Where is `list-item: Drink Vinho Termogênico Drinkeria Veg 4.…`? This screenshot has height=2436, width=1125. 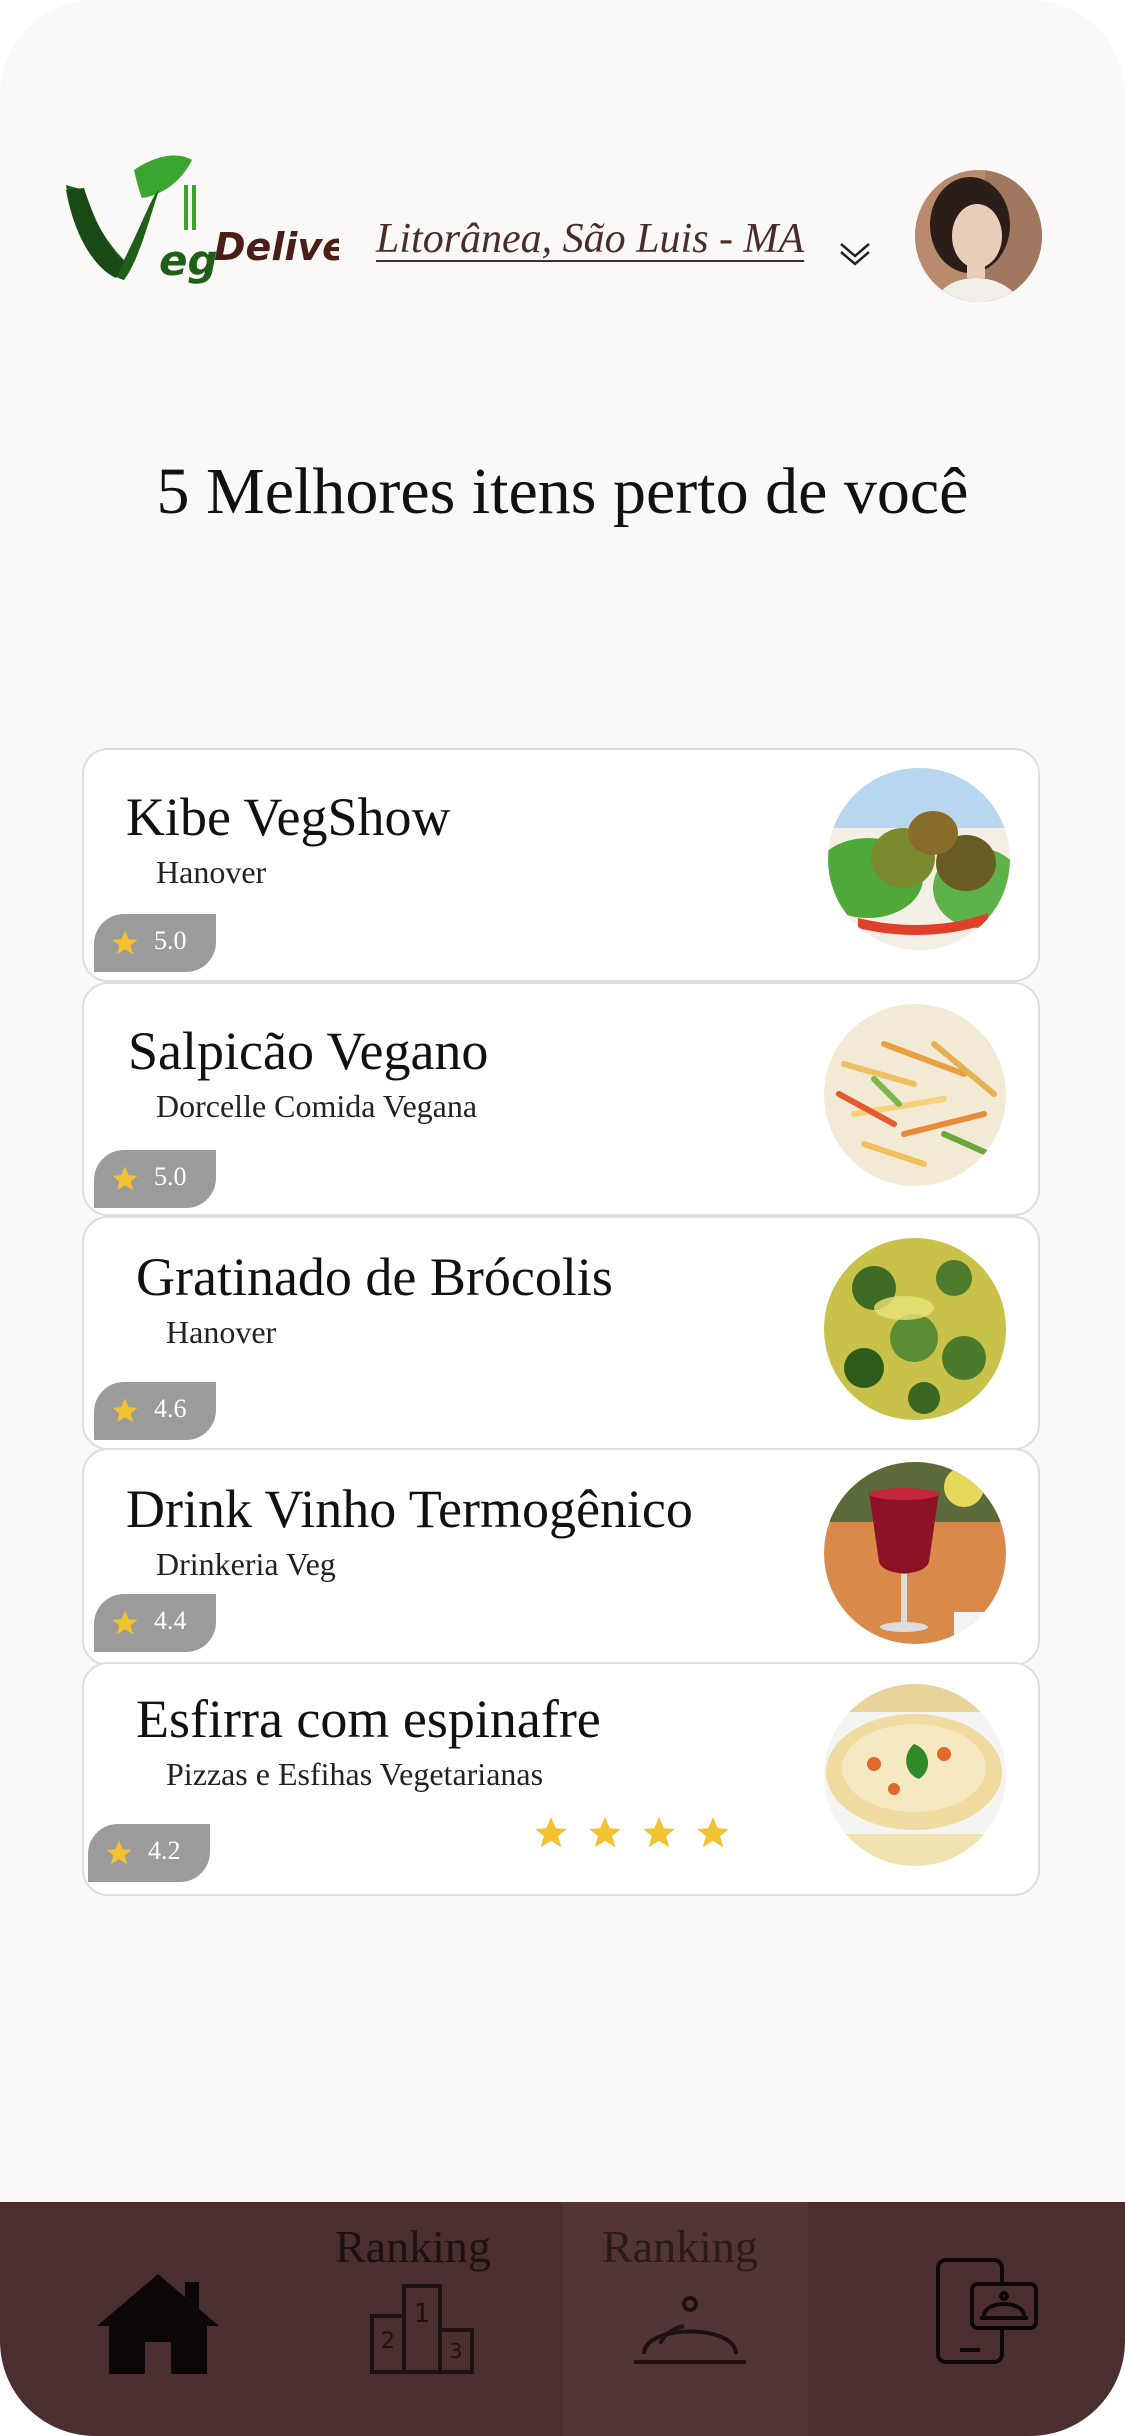
list-item: Drink Vinho Termogênico Drinkeria Veg 4.… is located at coordinates (561, 1557).